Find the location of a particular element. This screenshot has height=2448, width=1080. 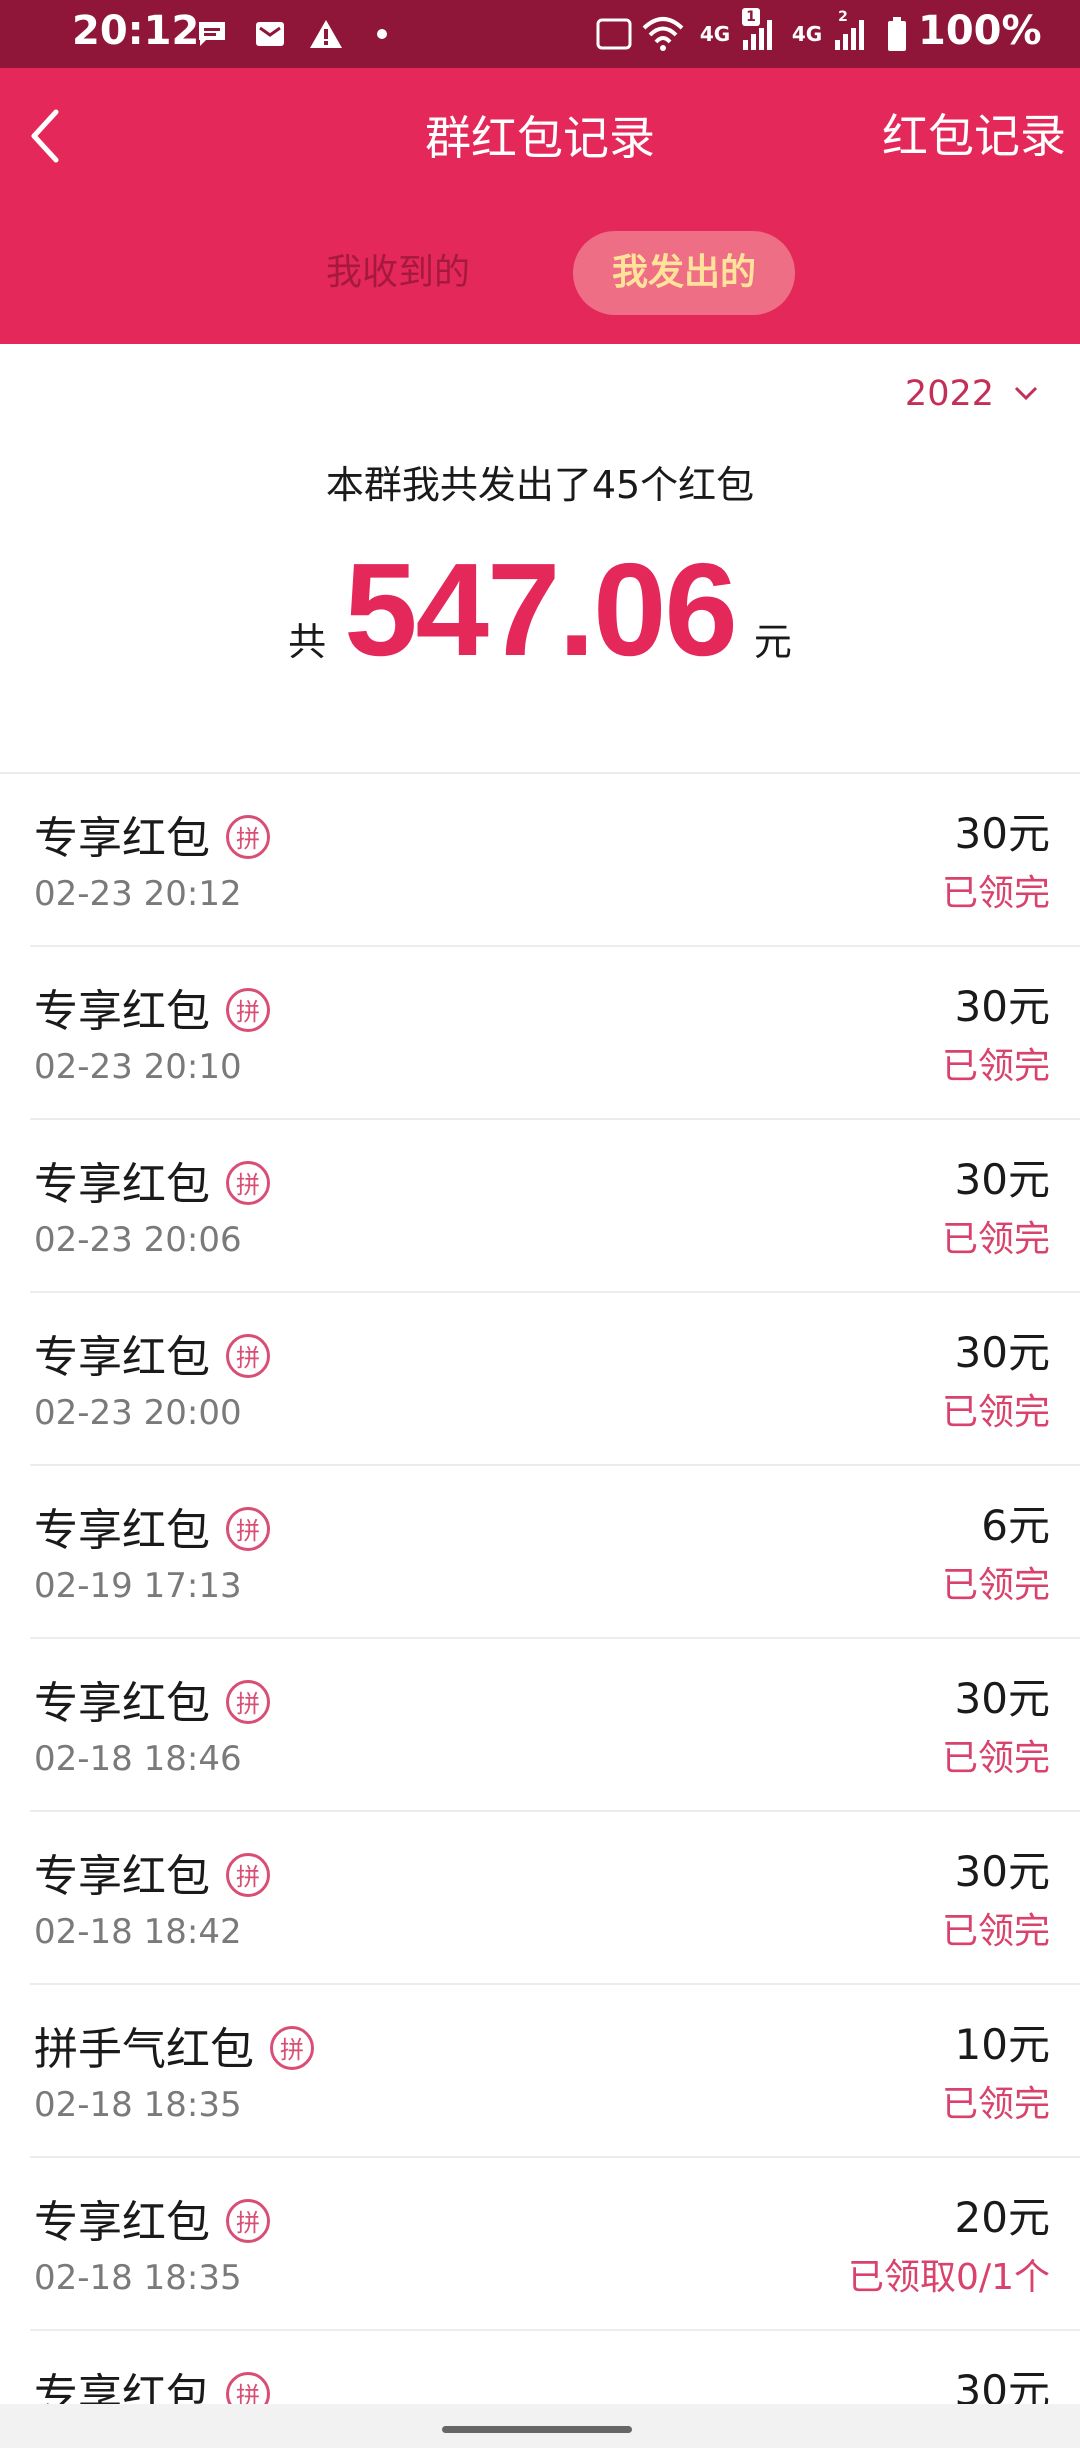

record-time: 02-19 17:13 is located at coordinates (138, 1586).